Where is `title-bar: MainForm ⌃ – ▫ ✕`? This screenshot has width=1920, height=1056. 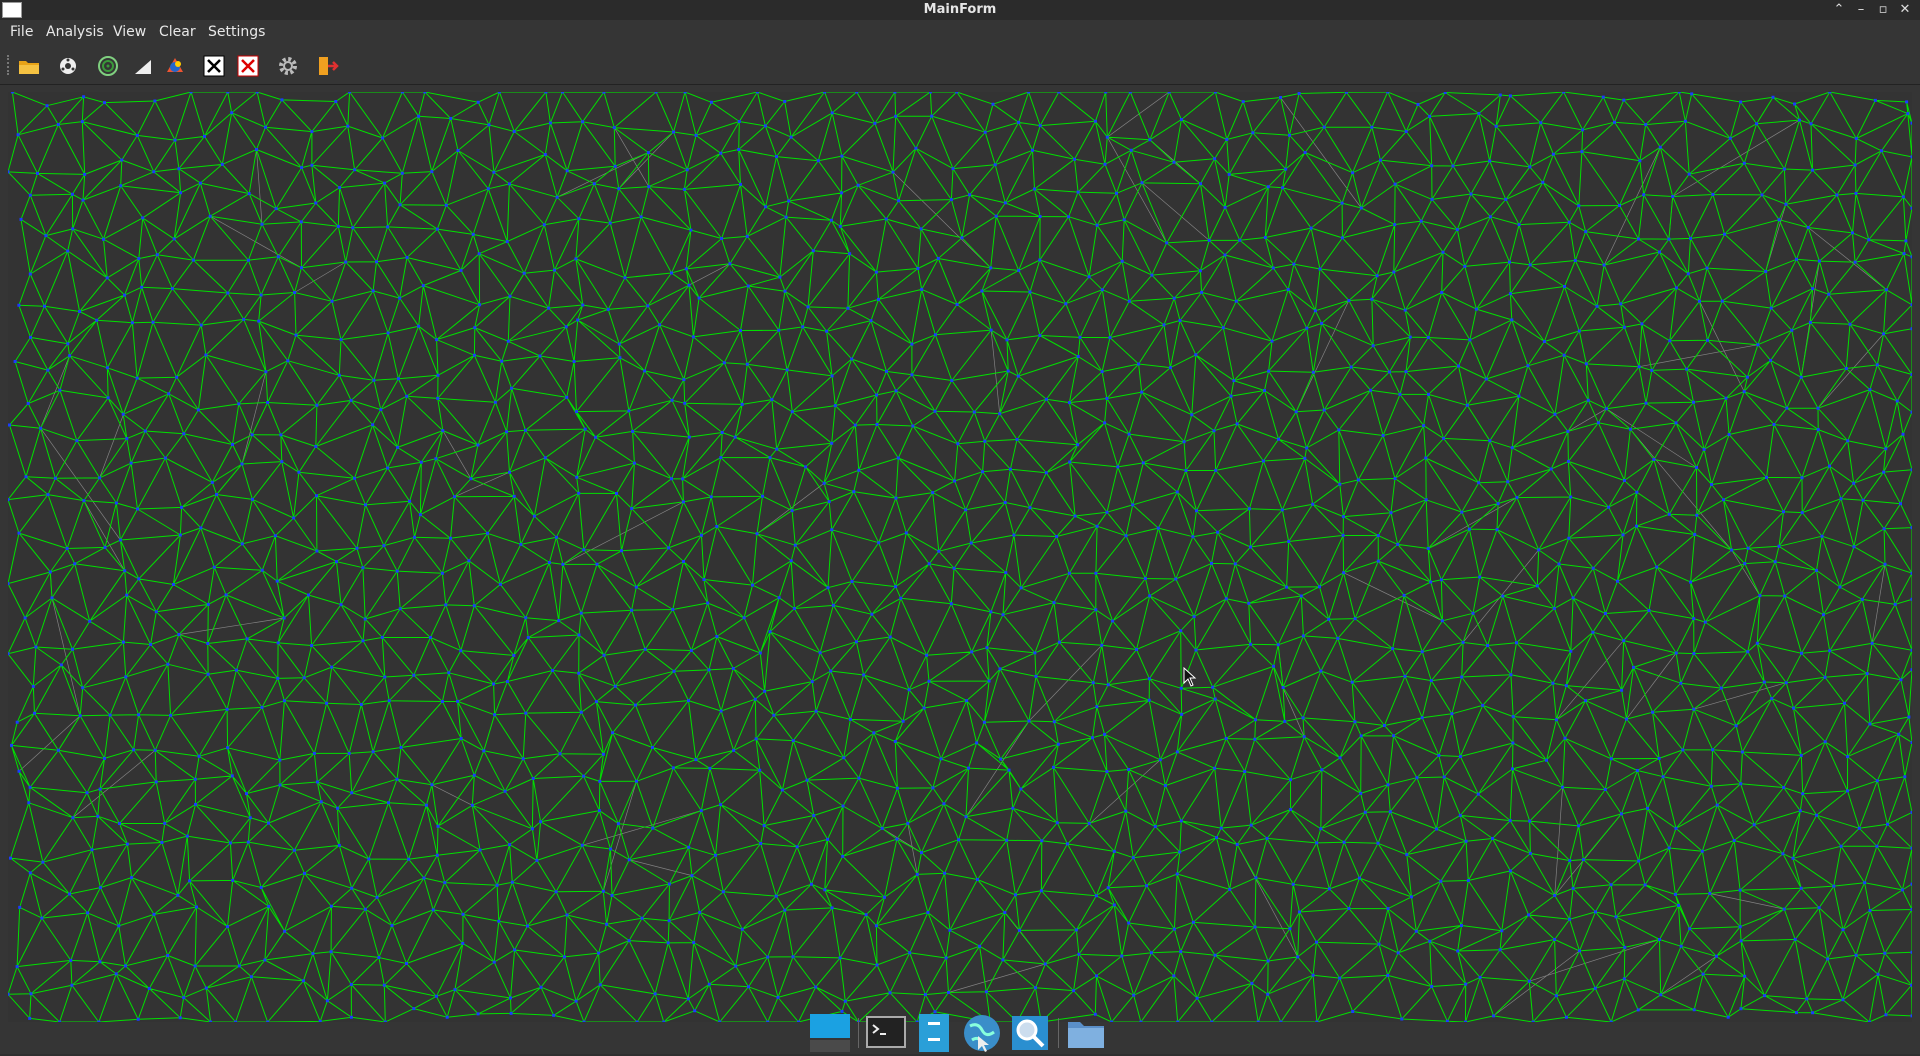
title-bar: MainForm ⌃ – ▫ ✕ is located at coordinates (960, 10).